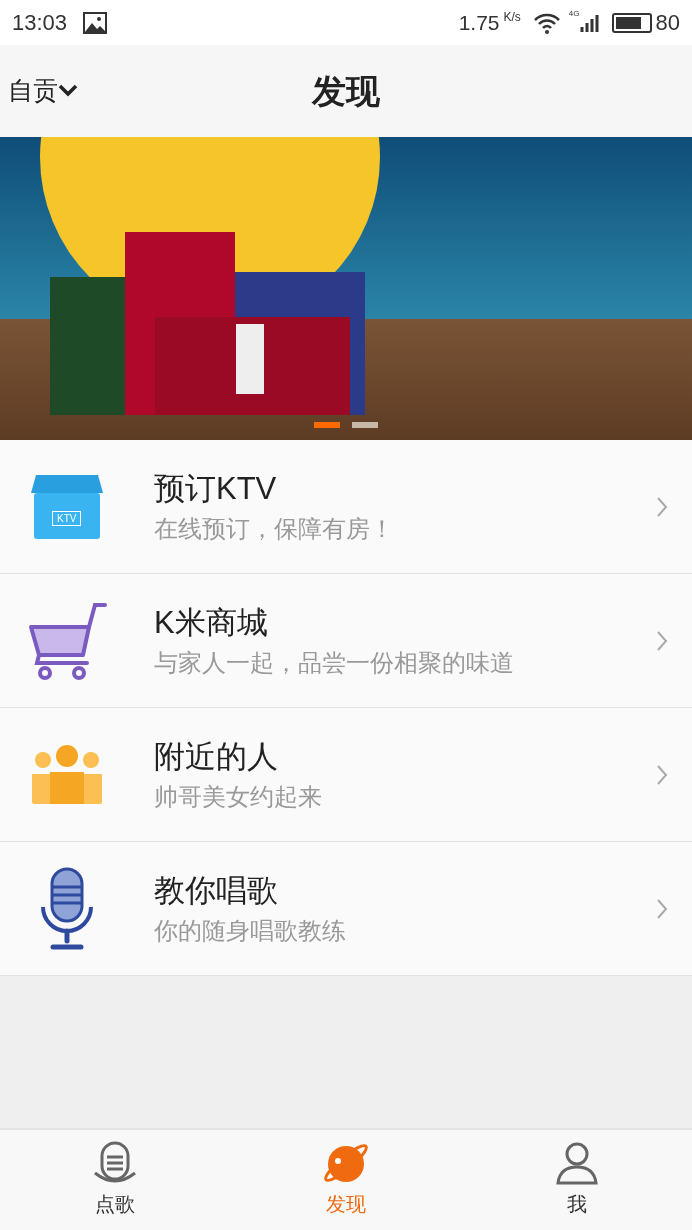  Describe the element at coordinates (68, 91) in the screenshot. I see `chevron-down-icon` at that location.